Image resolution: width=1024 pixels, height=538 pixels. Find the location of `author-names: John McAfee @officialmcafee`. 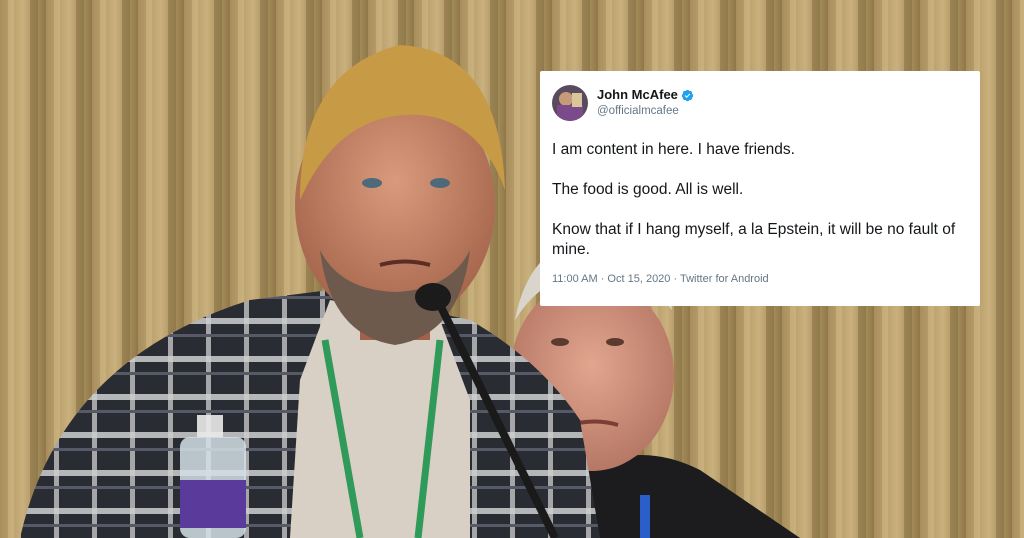

author-names: John McAfee @officialmcafee is located at coordinates (645, 103).